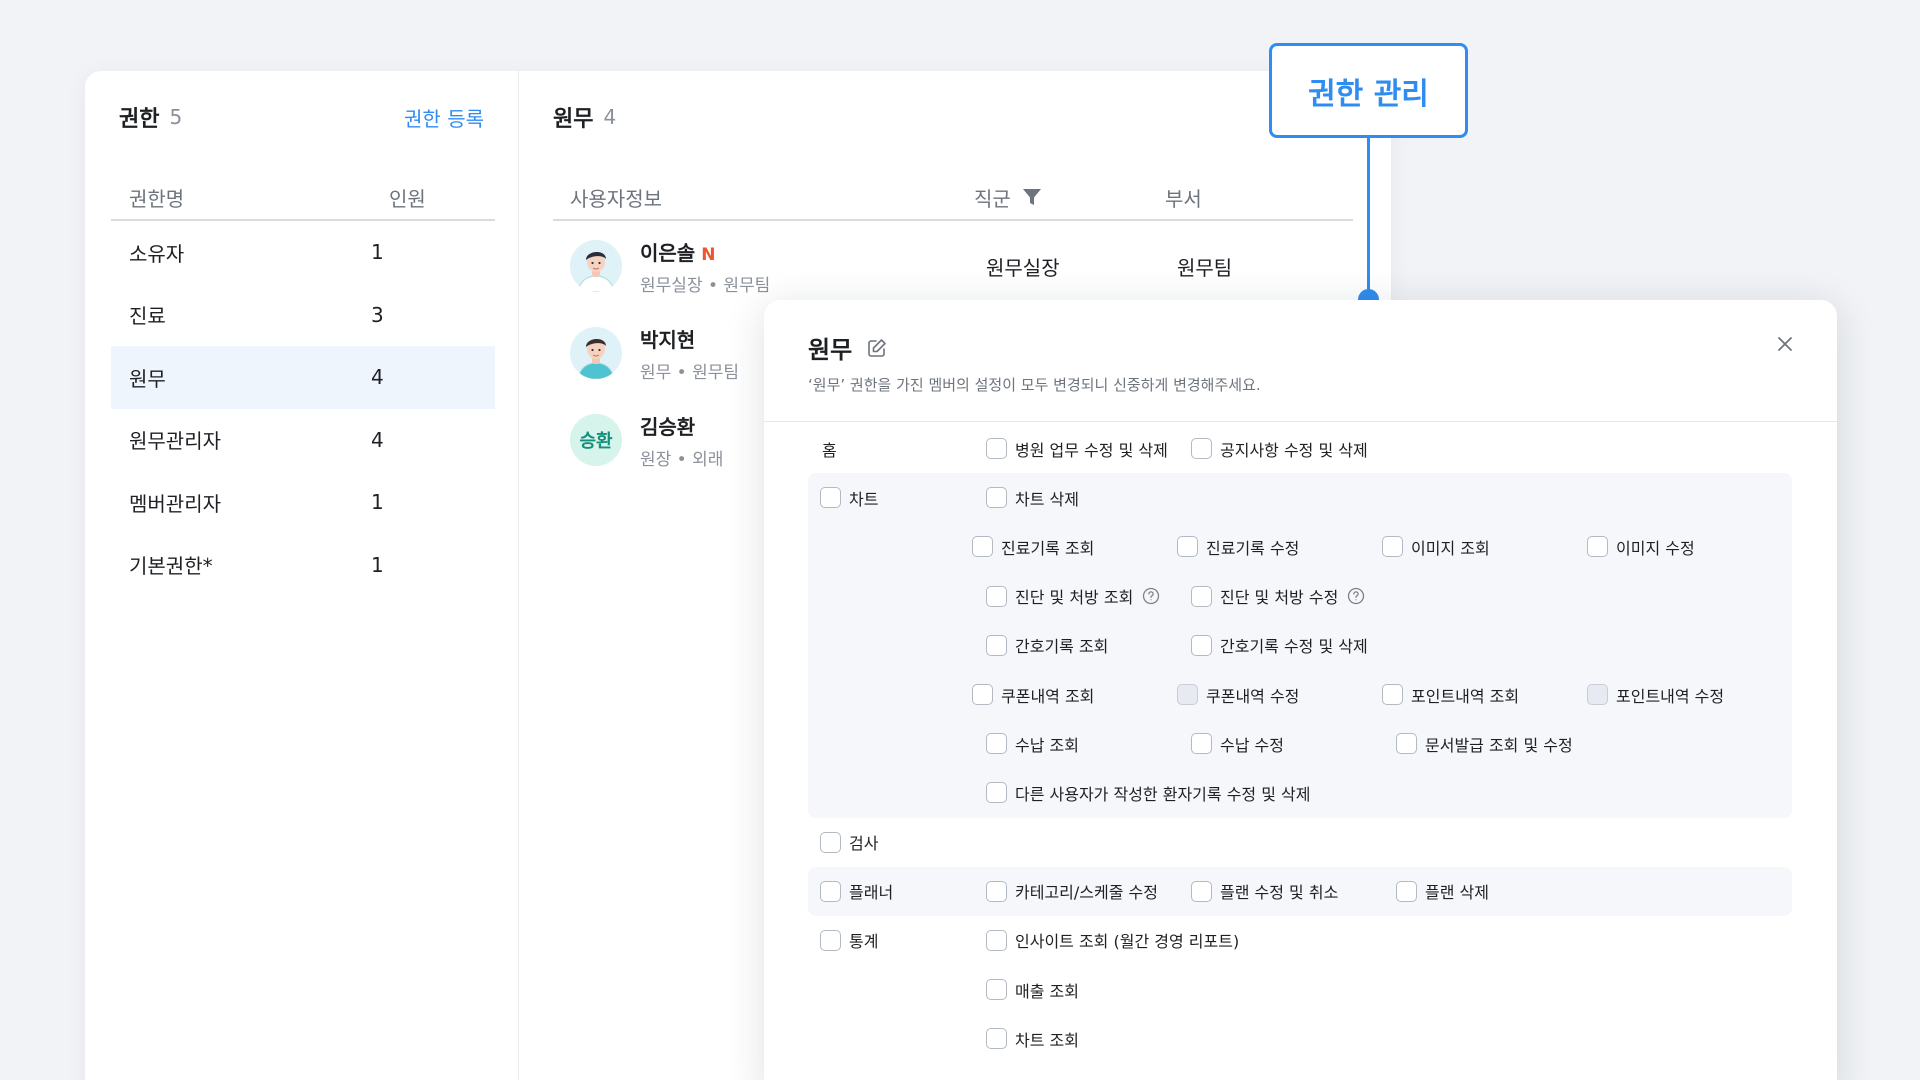  What do you see at coordinates (1088, 449) in the screenshot?
I see `permission-option: 병원 업무 수정 및 삭제` at bounding box center [1088, 449].